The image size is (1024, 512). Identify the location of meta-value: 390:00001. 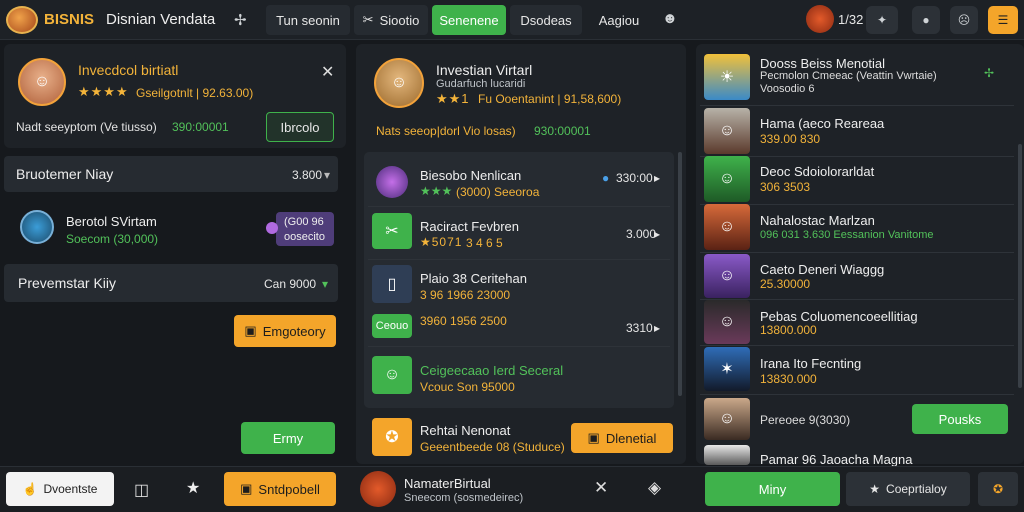
(200, 127).